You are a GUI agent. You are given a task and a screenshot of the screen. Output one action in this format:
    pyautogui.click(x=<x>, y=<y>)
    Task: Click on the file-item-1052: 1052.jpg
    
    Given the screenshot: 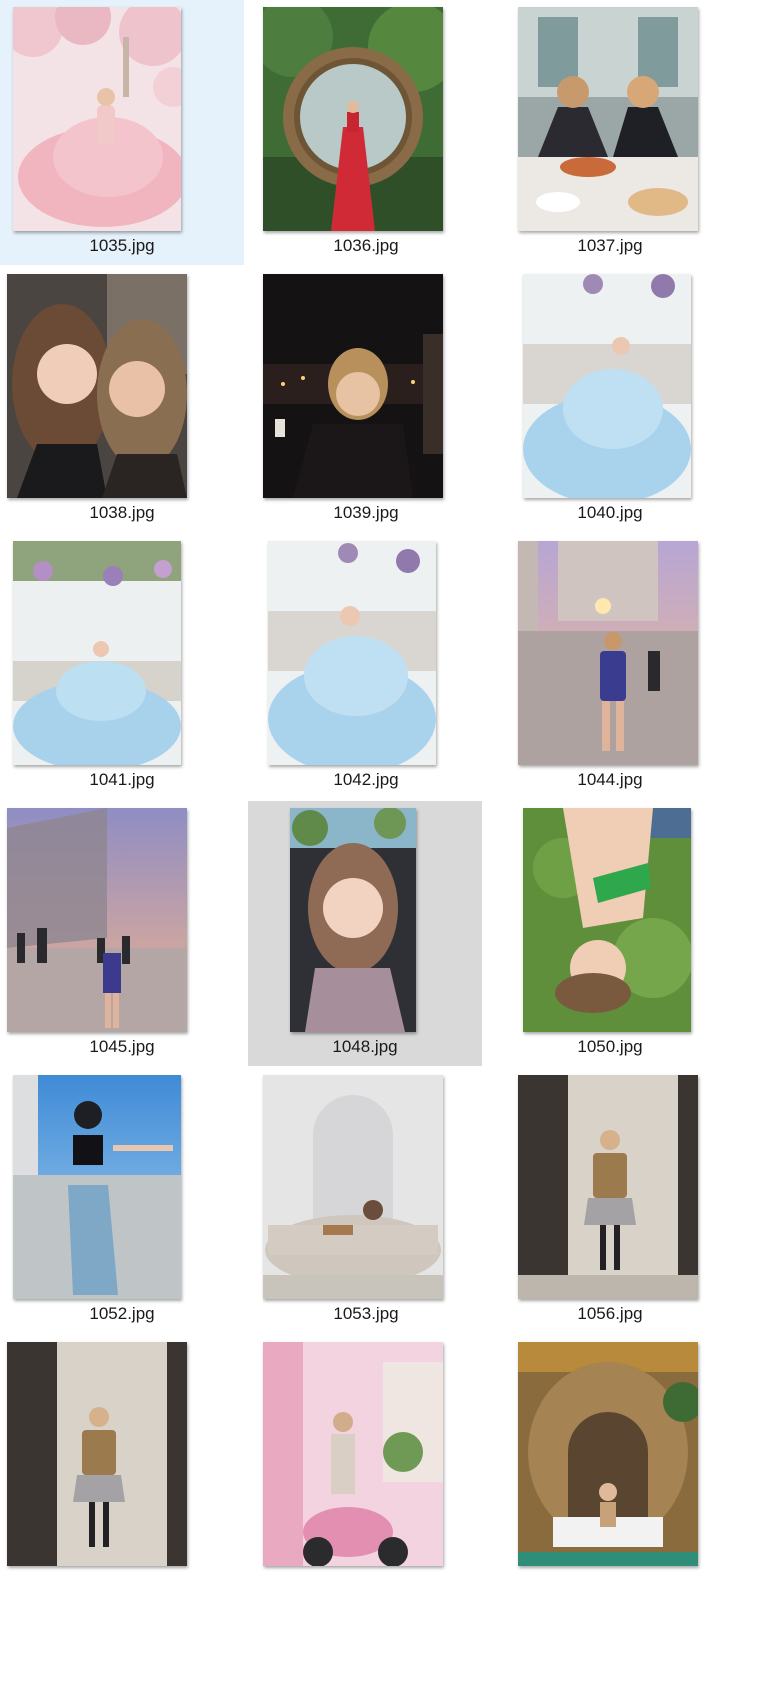 What is the action you would take?
    pyautogui.click(x=122, y=1200)
    